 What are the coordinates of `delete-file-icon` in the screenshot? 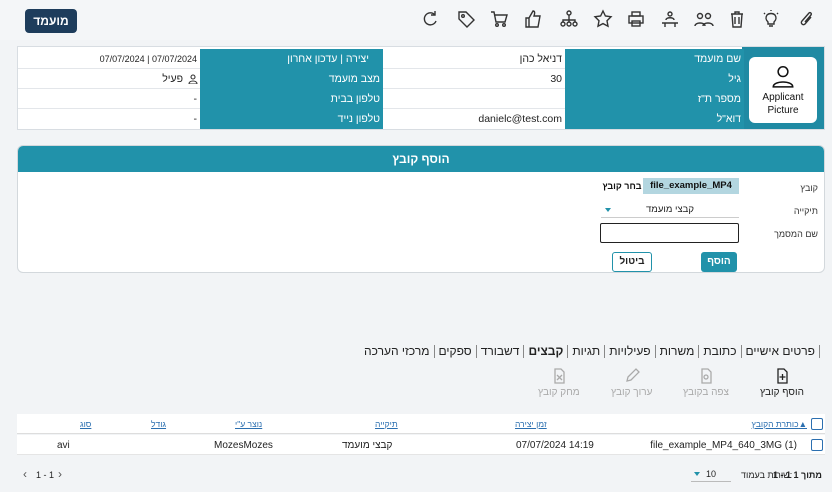 It's located at (559, 376).